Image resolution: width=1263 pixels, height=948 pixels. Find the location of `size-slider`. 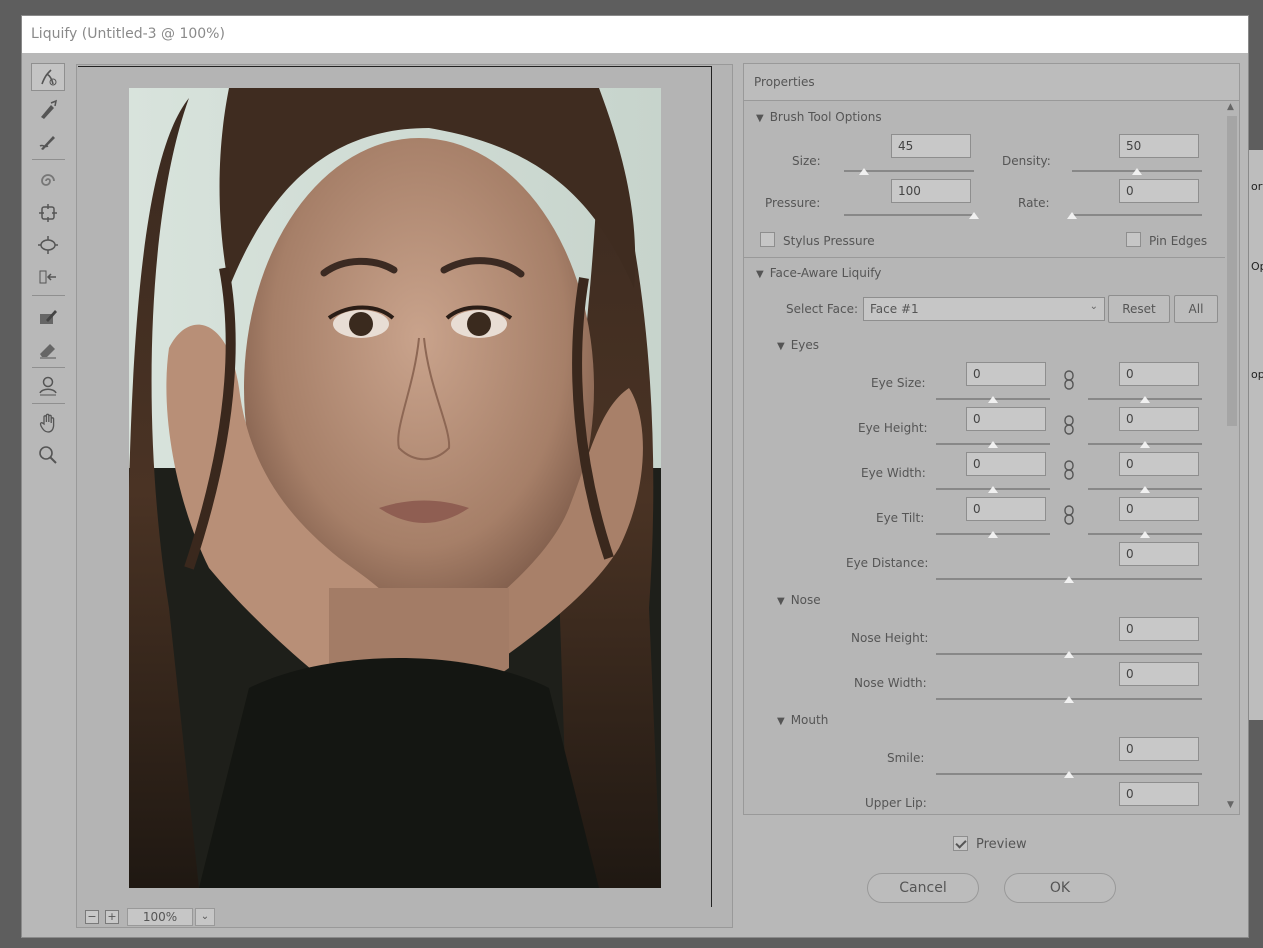

size-slider is located at coordinates (909, 173).